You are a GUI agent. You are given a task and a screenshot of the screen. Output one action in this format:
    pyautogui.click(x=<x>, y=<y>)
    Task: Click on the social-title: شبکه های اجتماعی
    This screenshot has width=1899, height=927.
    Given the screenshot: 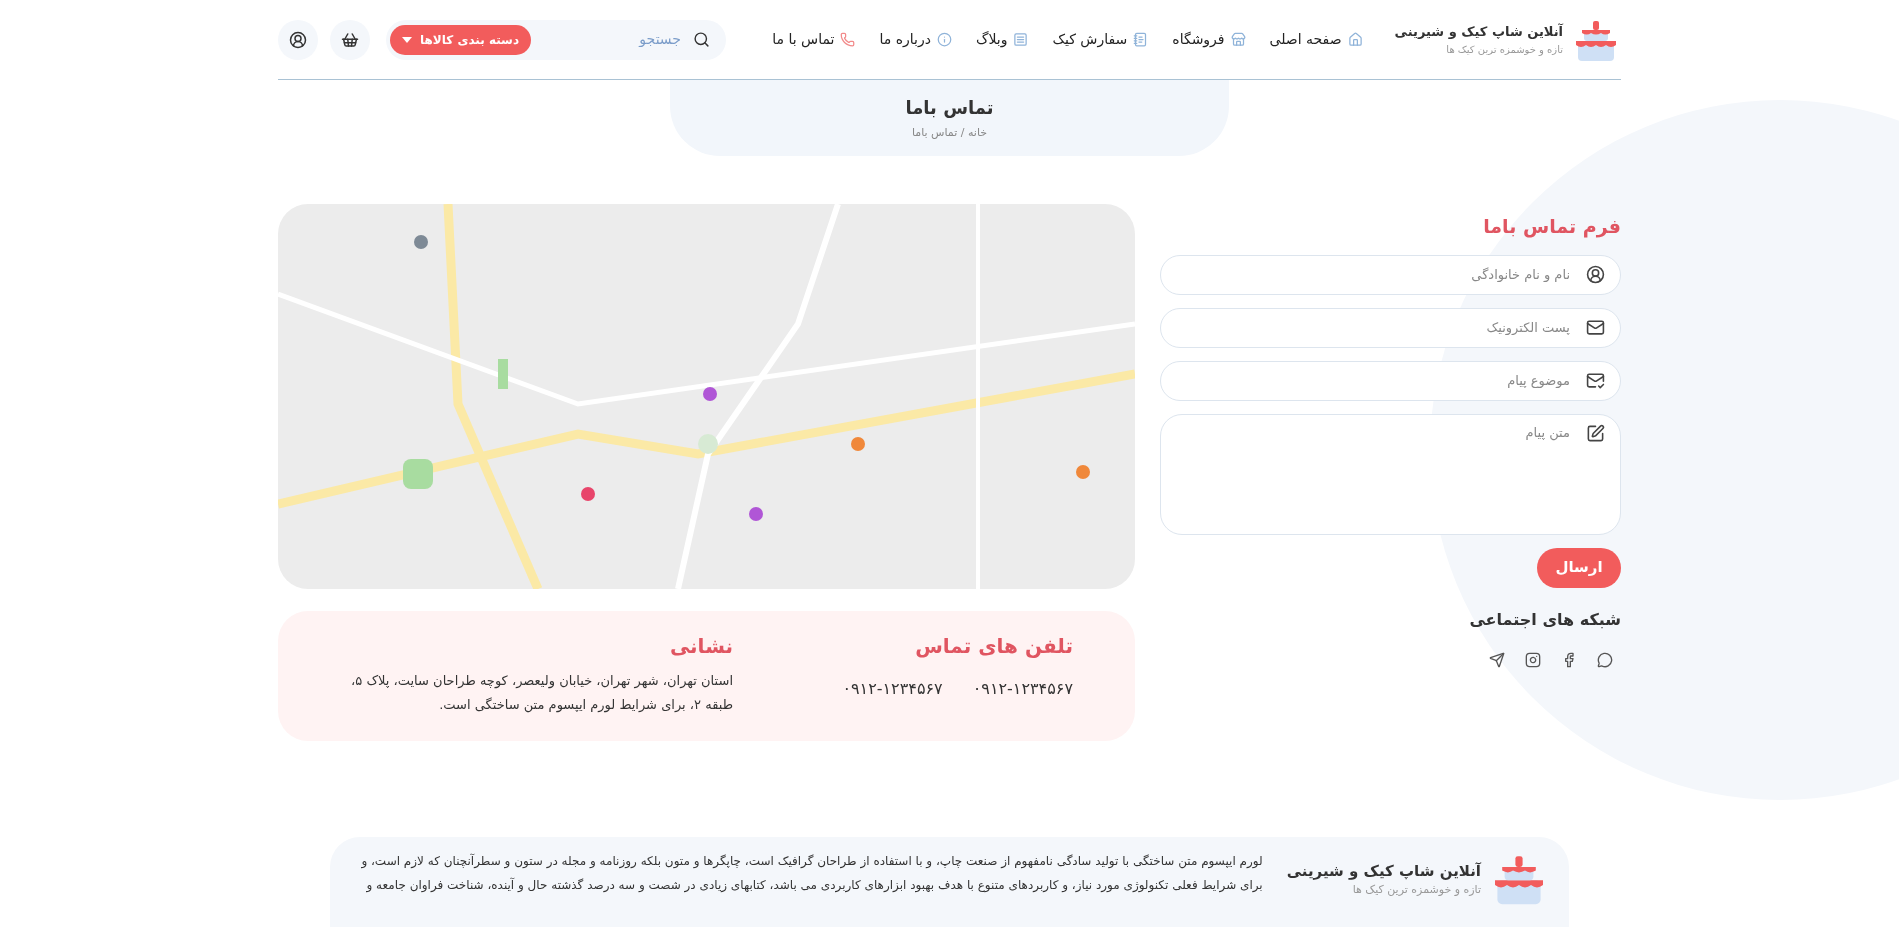 What is the action you would take?
    pyautogui.click(x=1544, y=619)
    